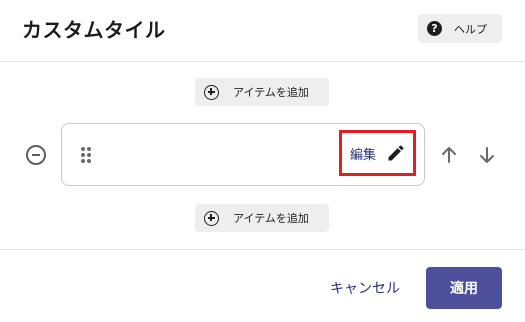  I want to click on arrow-up-icon, so click(449, 155).